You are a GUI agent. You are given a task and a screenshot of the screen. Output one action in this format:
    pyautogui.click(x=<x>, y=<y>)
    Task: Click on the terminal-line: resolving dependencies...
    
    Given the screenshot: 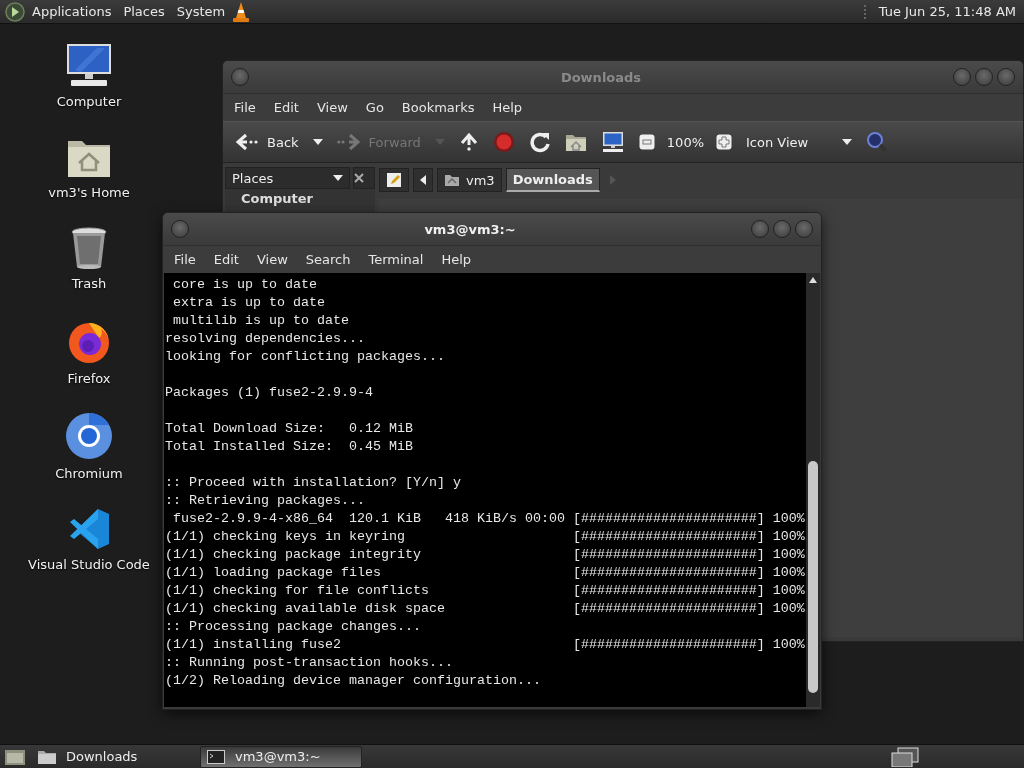 What is the action you would take?
    pyautogui.click(x=265, y=339)
    